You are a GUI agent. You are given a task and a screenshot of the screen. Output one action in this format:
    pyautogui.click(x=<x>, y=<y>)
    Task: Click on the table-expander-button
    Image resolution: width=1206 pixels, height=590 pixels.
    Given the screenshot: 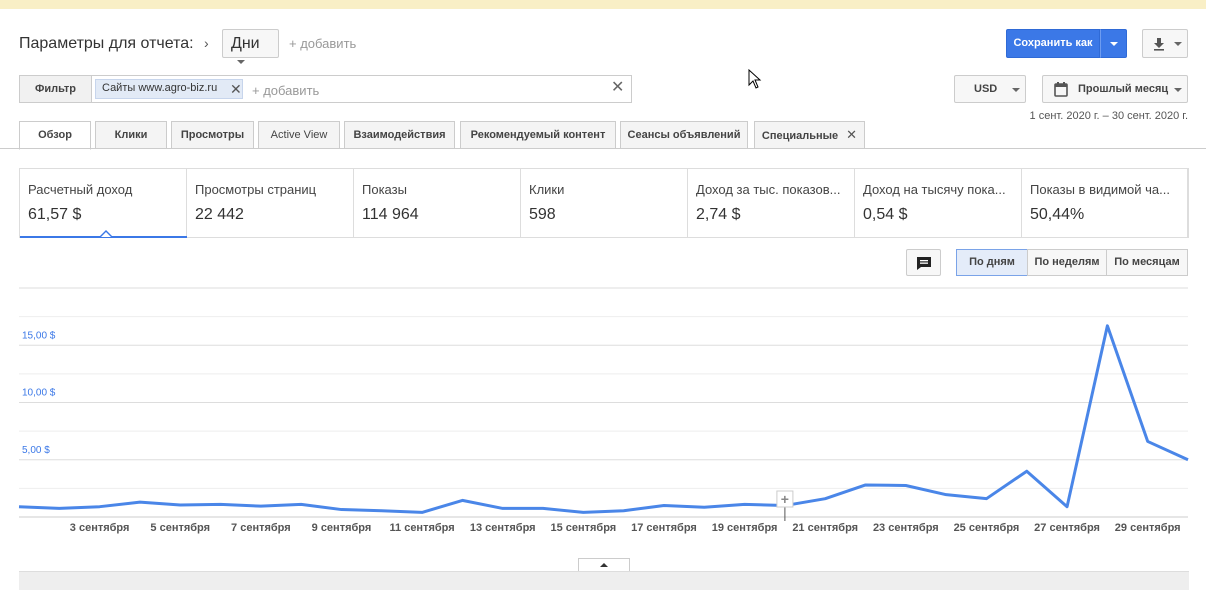 What is the action you would take?
    pyautogui.click(x=604, y=565)
    